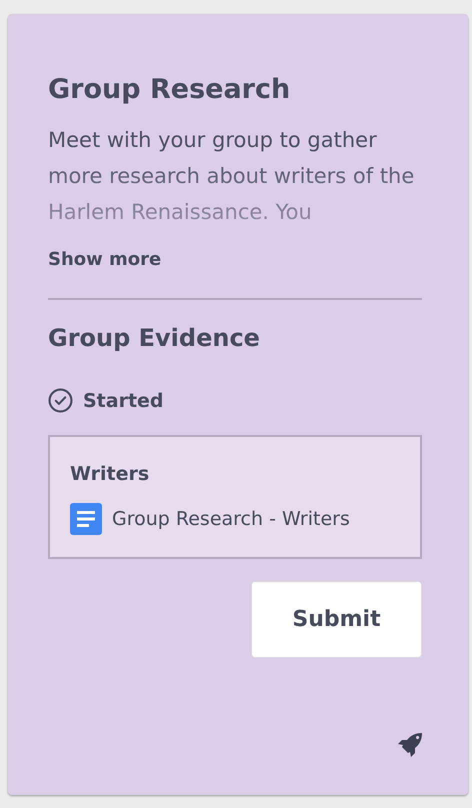  Describe the element at coordinates (336, 619) in the screenshot. I see `submit-button: Submit` at that location.